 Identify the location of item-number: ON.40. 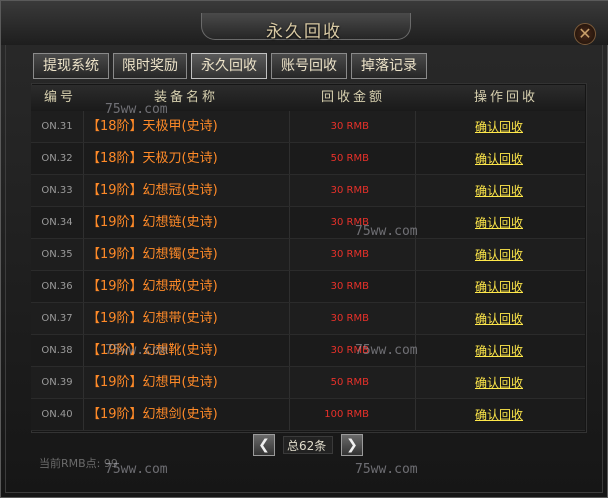
(57, 414).